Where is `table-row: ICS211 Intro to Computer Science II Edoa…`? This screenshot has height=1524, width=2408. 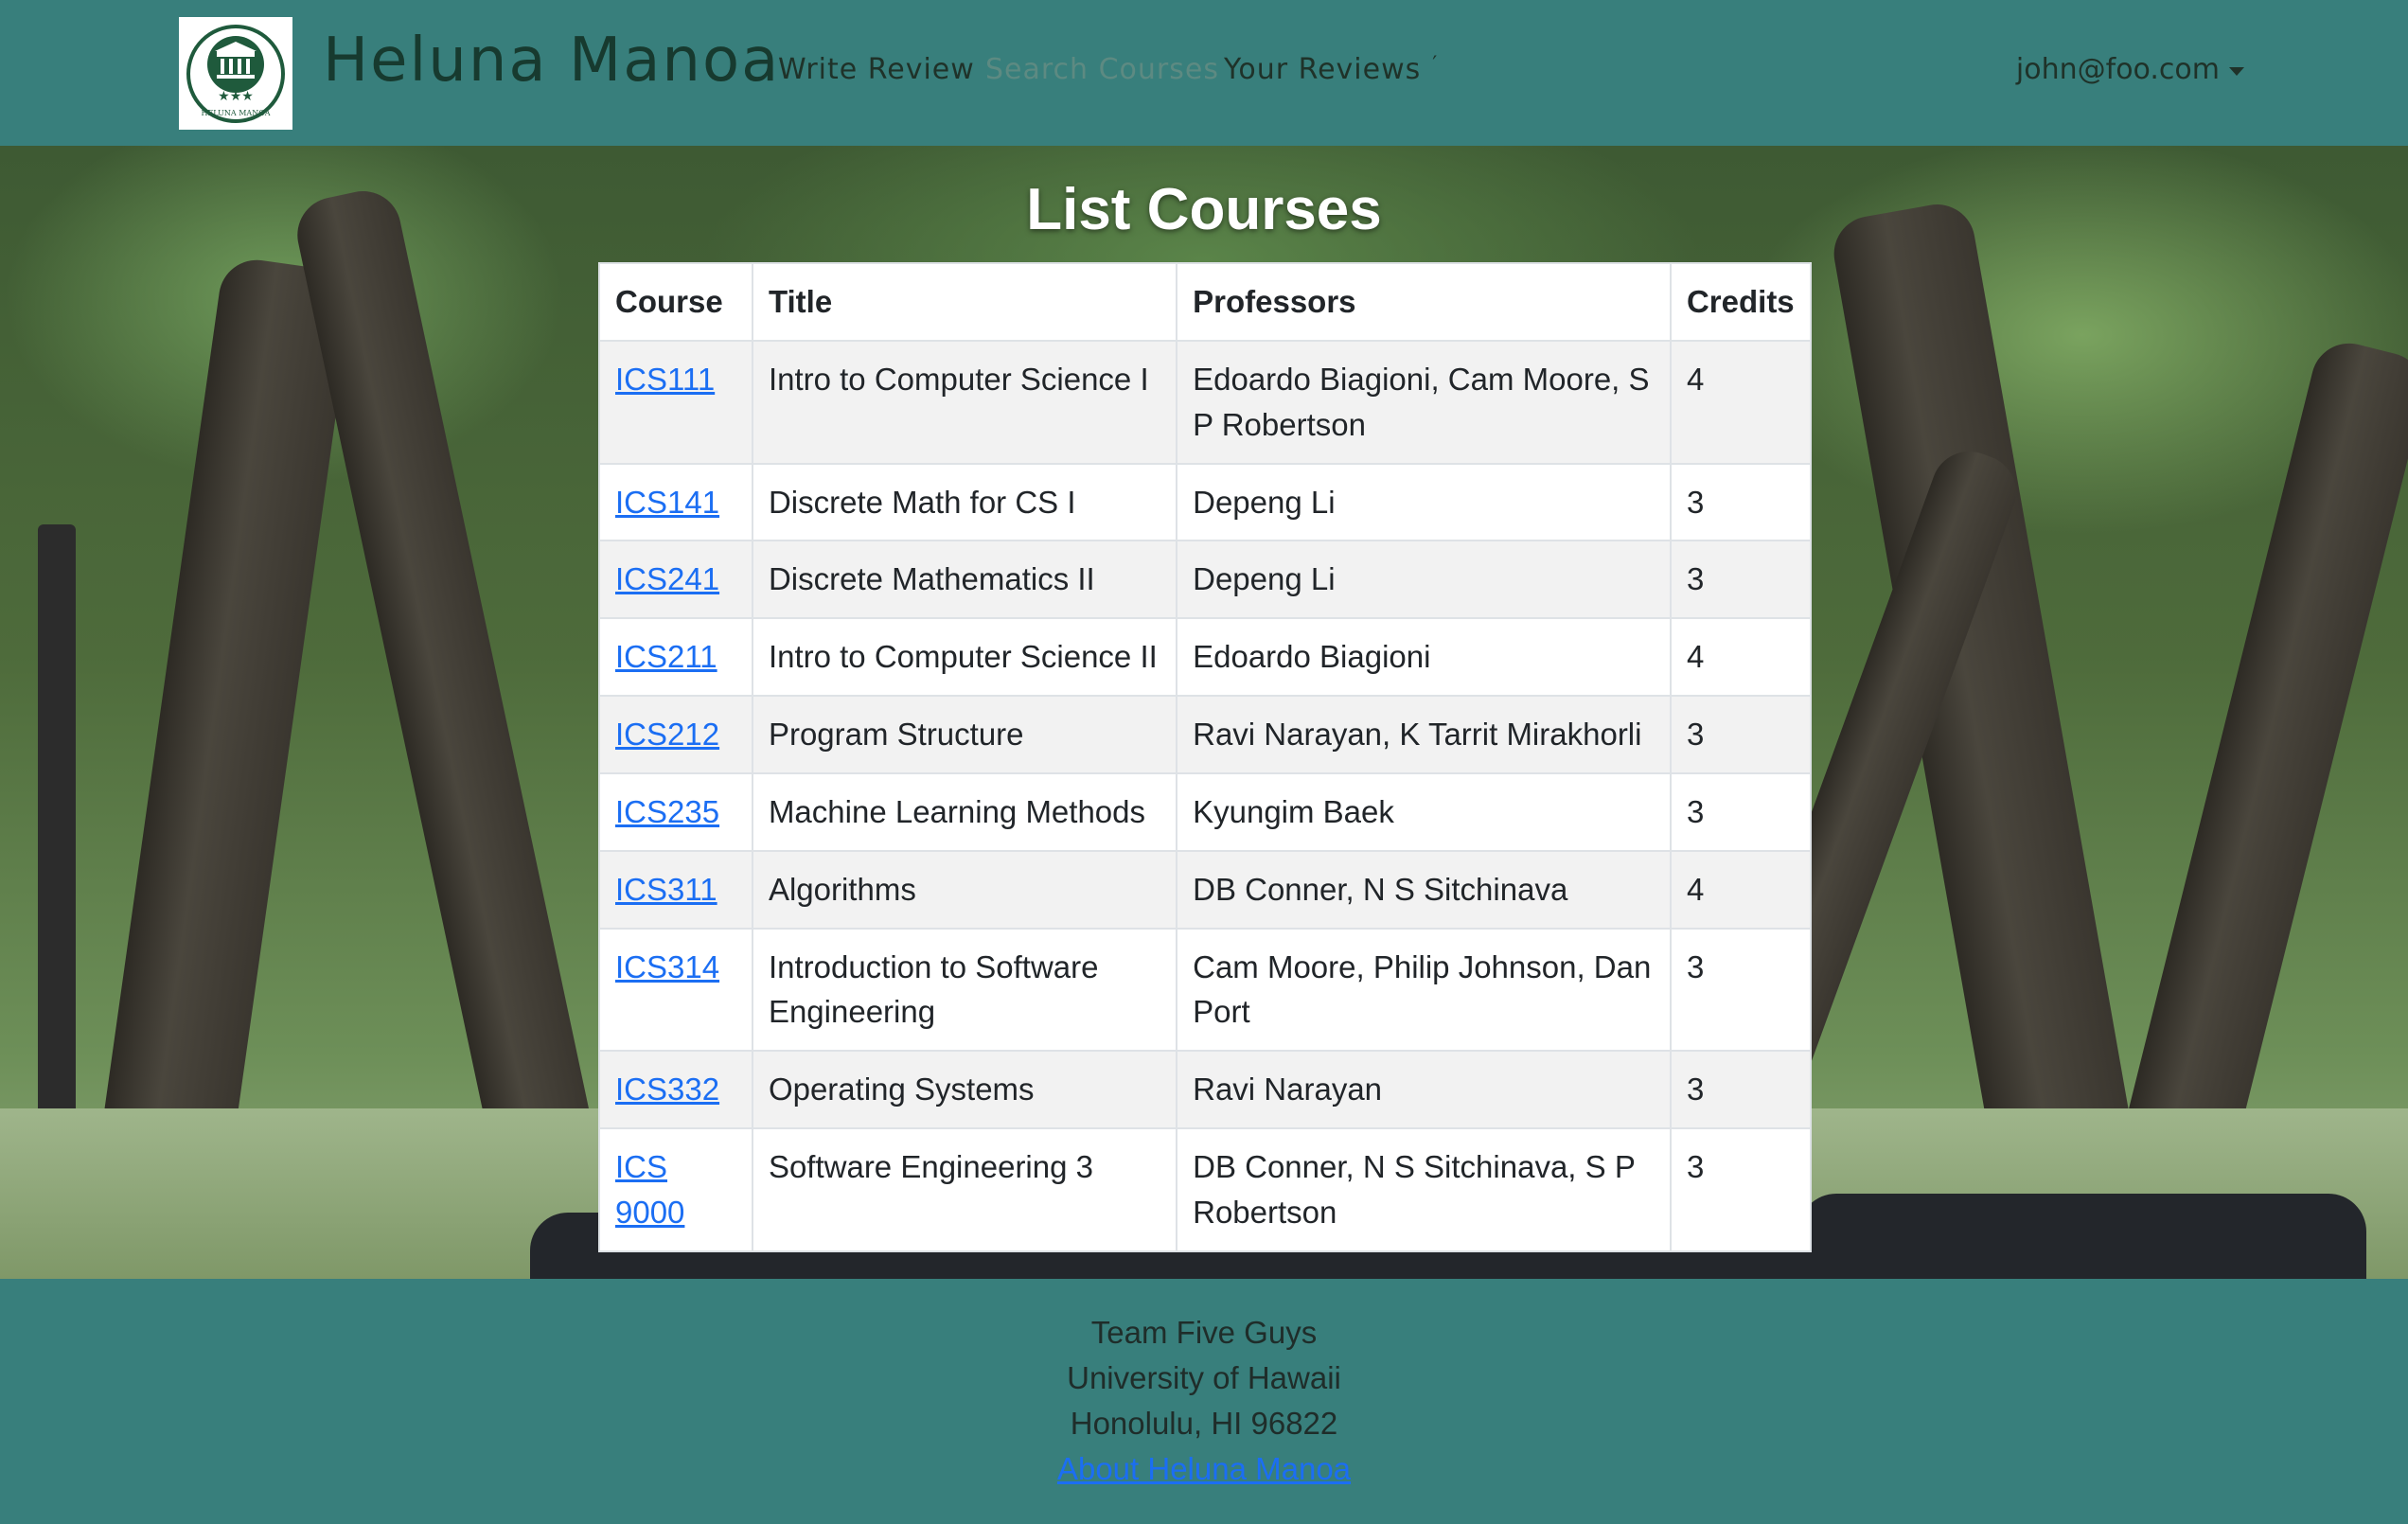 table-row: ICS211 Intro to Computer Science II Edoa… is located at coordinates (1205, 658).